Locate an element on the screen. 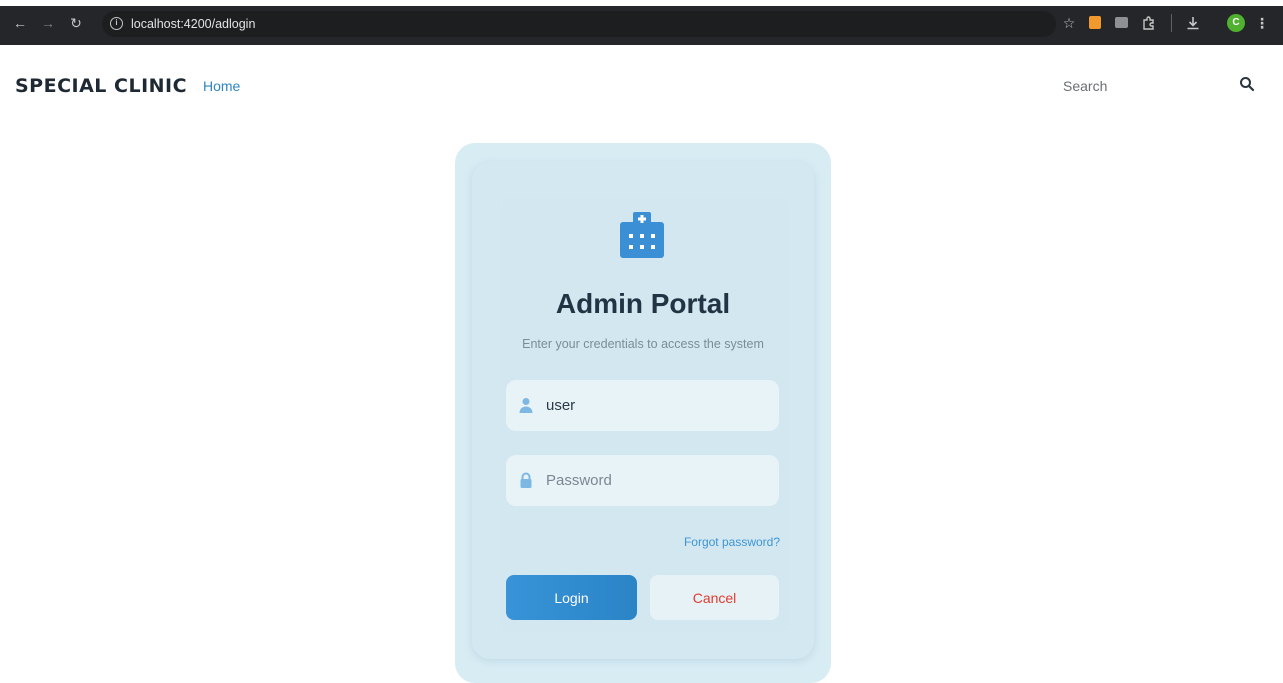  login-title: Admin Portal is located at coordinates (643, 303).